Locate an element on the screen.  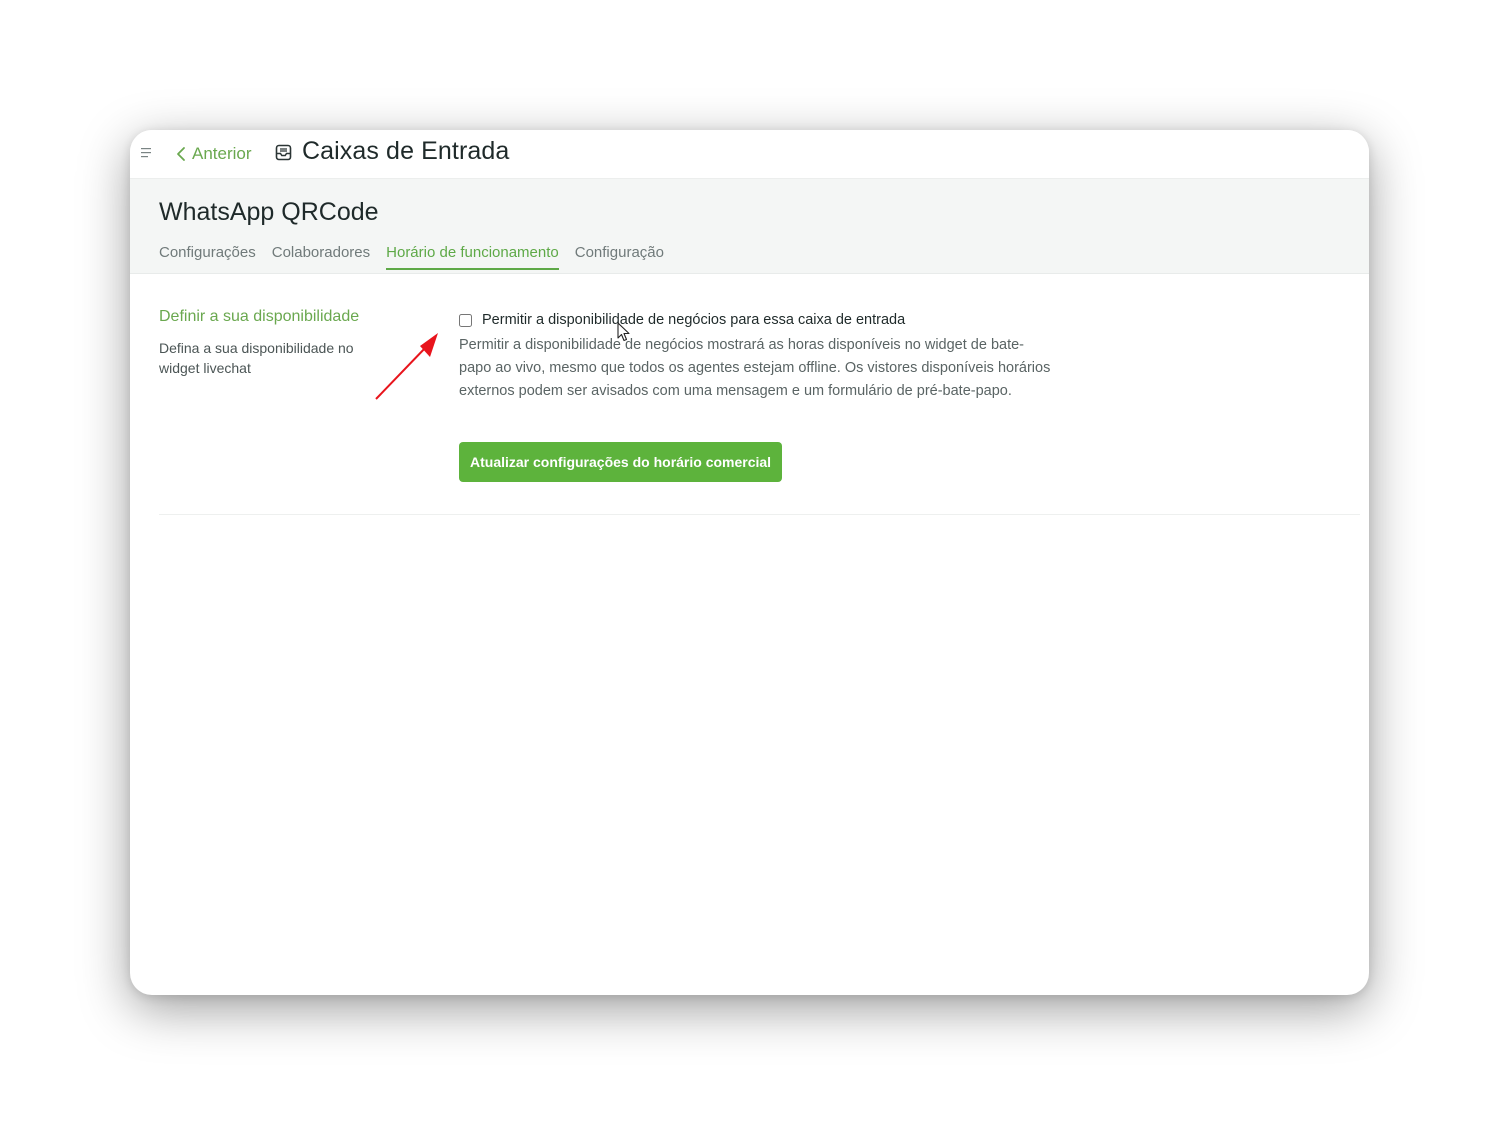
chevron-left-icon is located at coordinates (181, 154).